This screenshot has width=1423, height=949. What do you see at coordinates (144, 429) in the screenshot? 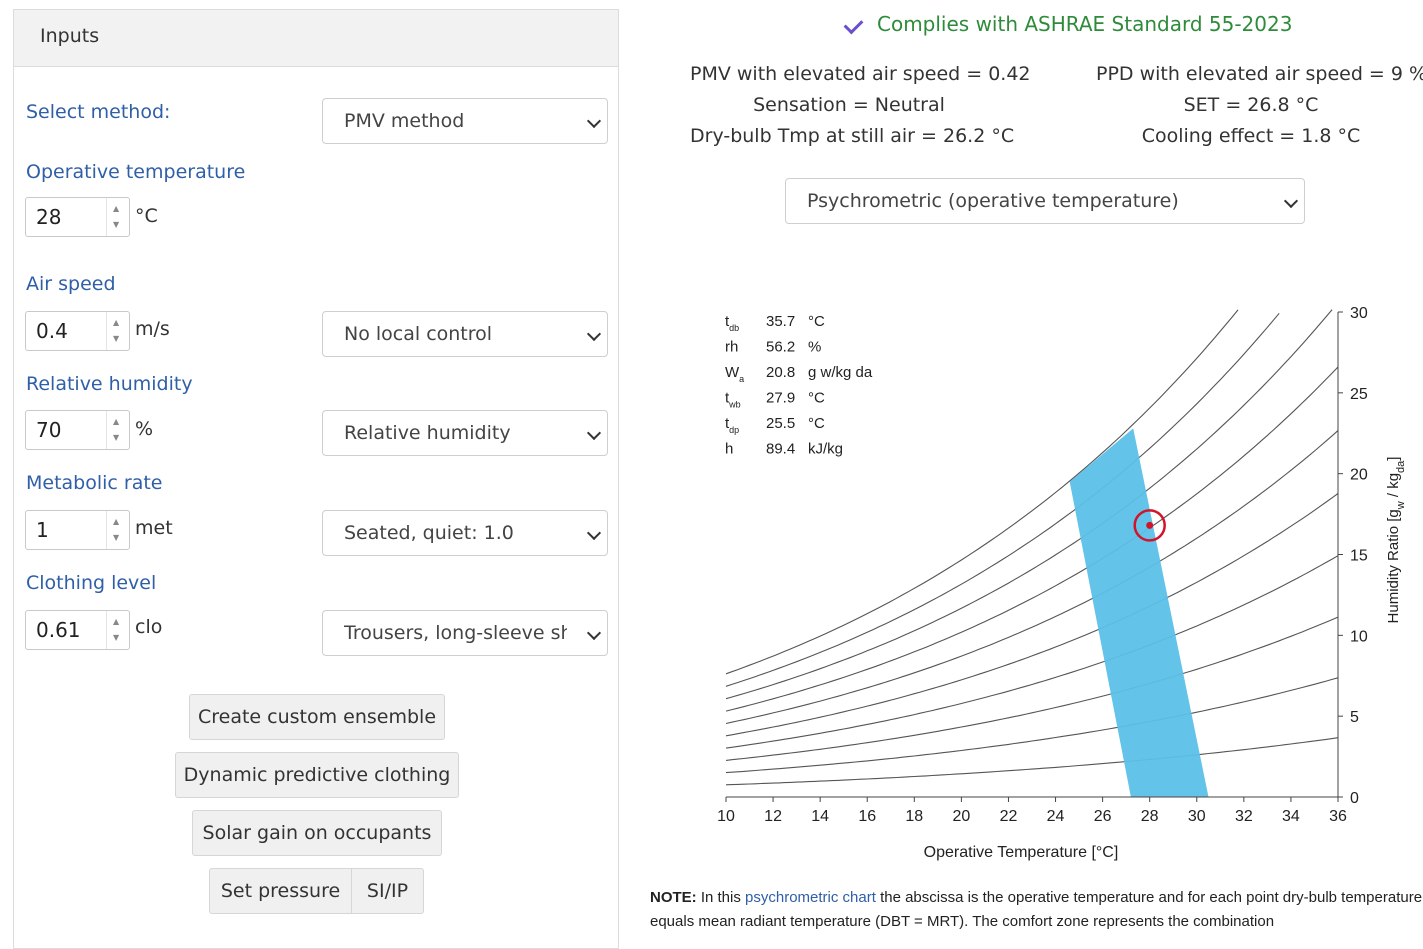
I see `relative-humidity-unit: %` at bounding box center [144, 429].